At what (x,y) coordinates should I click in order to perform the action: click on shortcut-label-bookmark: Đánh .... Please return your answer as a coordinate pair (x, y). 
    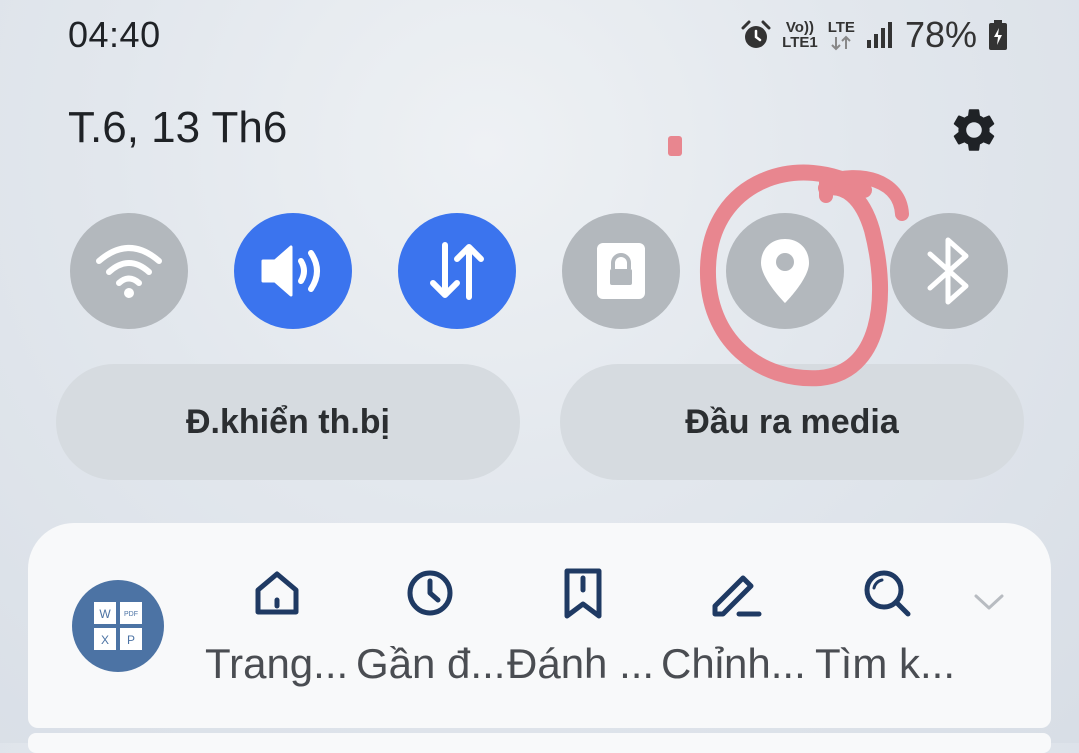
    Looking at the image, I should click on (582, 664).